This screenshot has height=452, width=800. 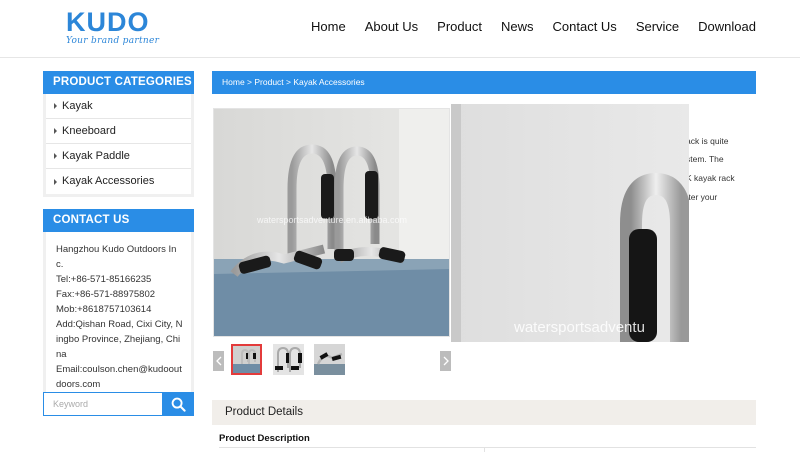 I want to click on category-label: Kayak Accessories, so click(x=108, y=181).